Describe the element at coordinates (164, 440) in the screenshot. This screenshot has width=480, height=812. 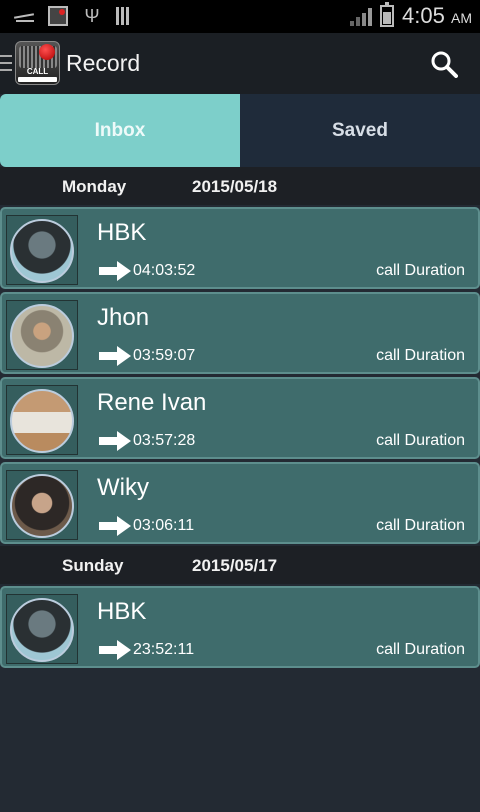
I see `call-duration: 03:57:28` at that location.